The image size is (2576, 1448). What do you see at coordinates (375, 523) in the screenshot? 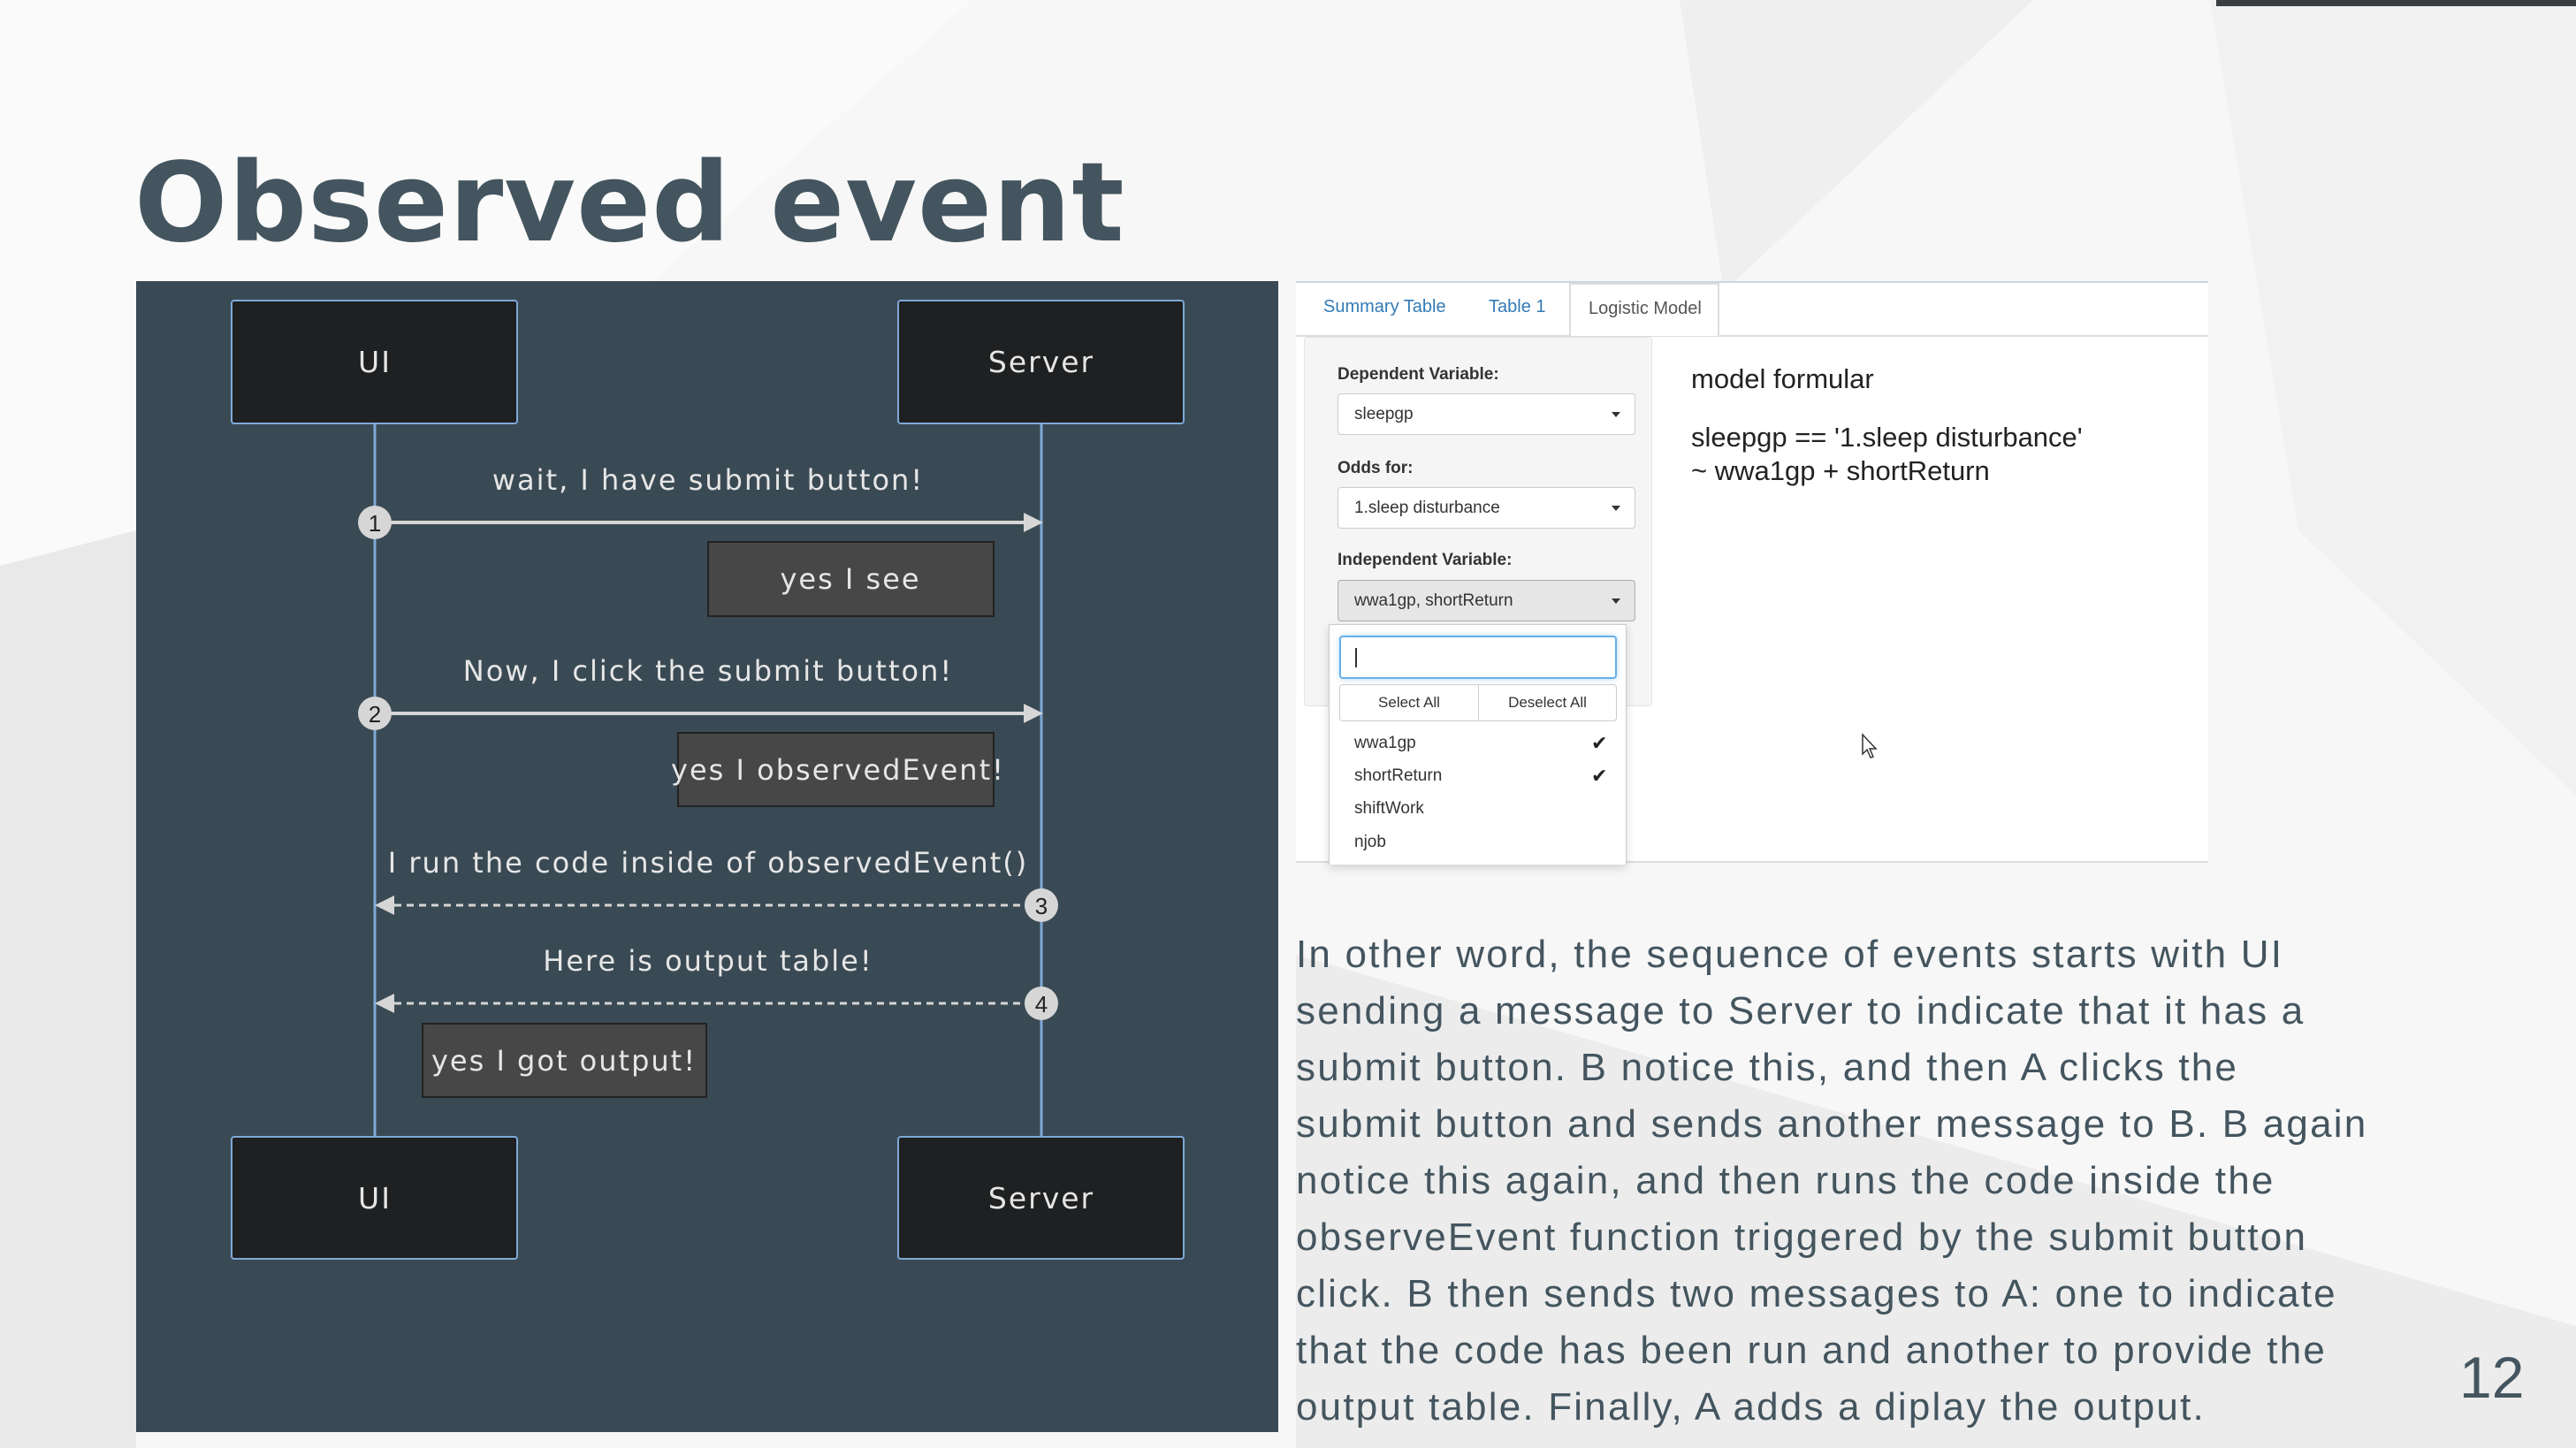
I see `sequence-number: 1` at bounding box center [375, 523].